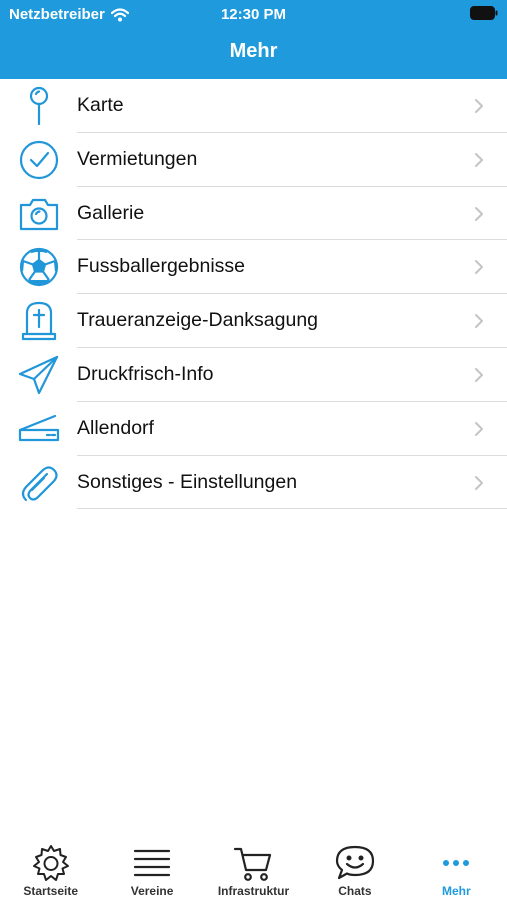  What do you see at coordinates (39, 375) in the screenshot?
I see `paper-plane-icon` at bounding box center [39, 375].